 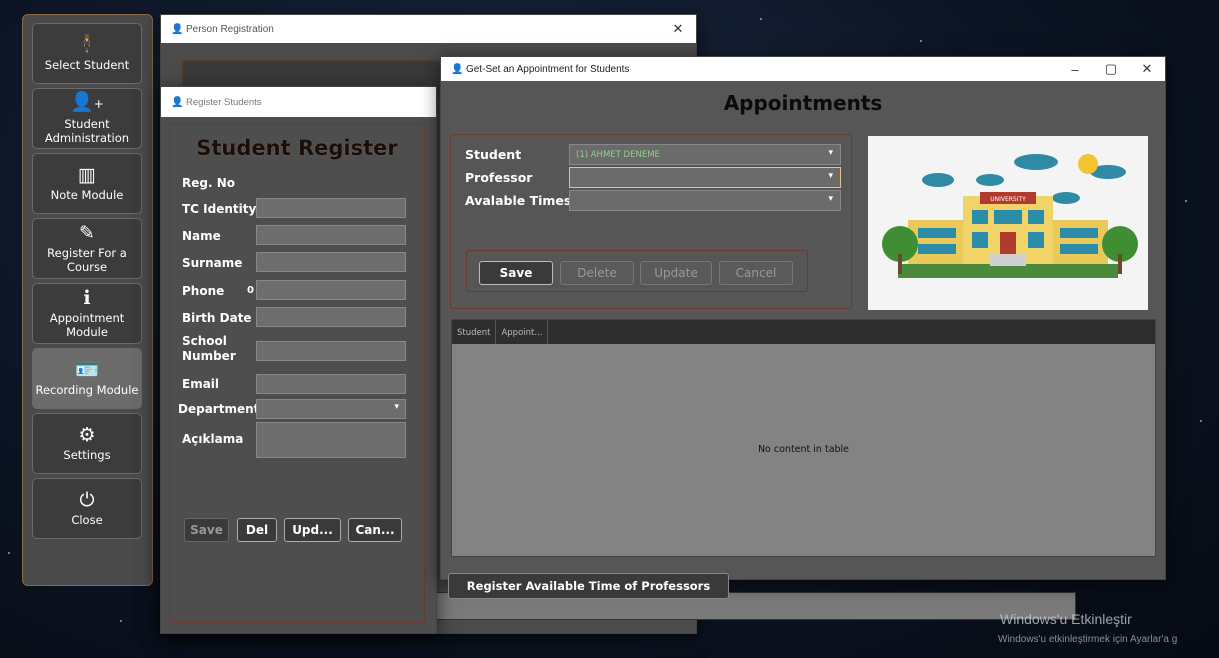 I want to click on register-available-time-button: Register Available Time of Professors, so click(x=588, y=586).